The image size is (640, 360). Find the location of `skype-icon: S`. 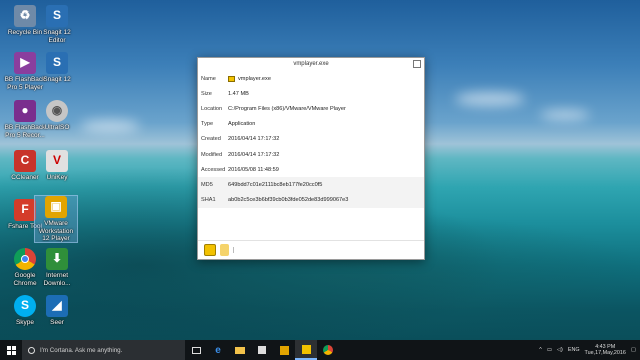

skype-icon: S is located at coordinates (25, 306).